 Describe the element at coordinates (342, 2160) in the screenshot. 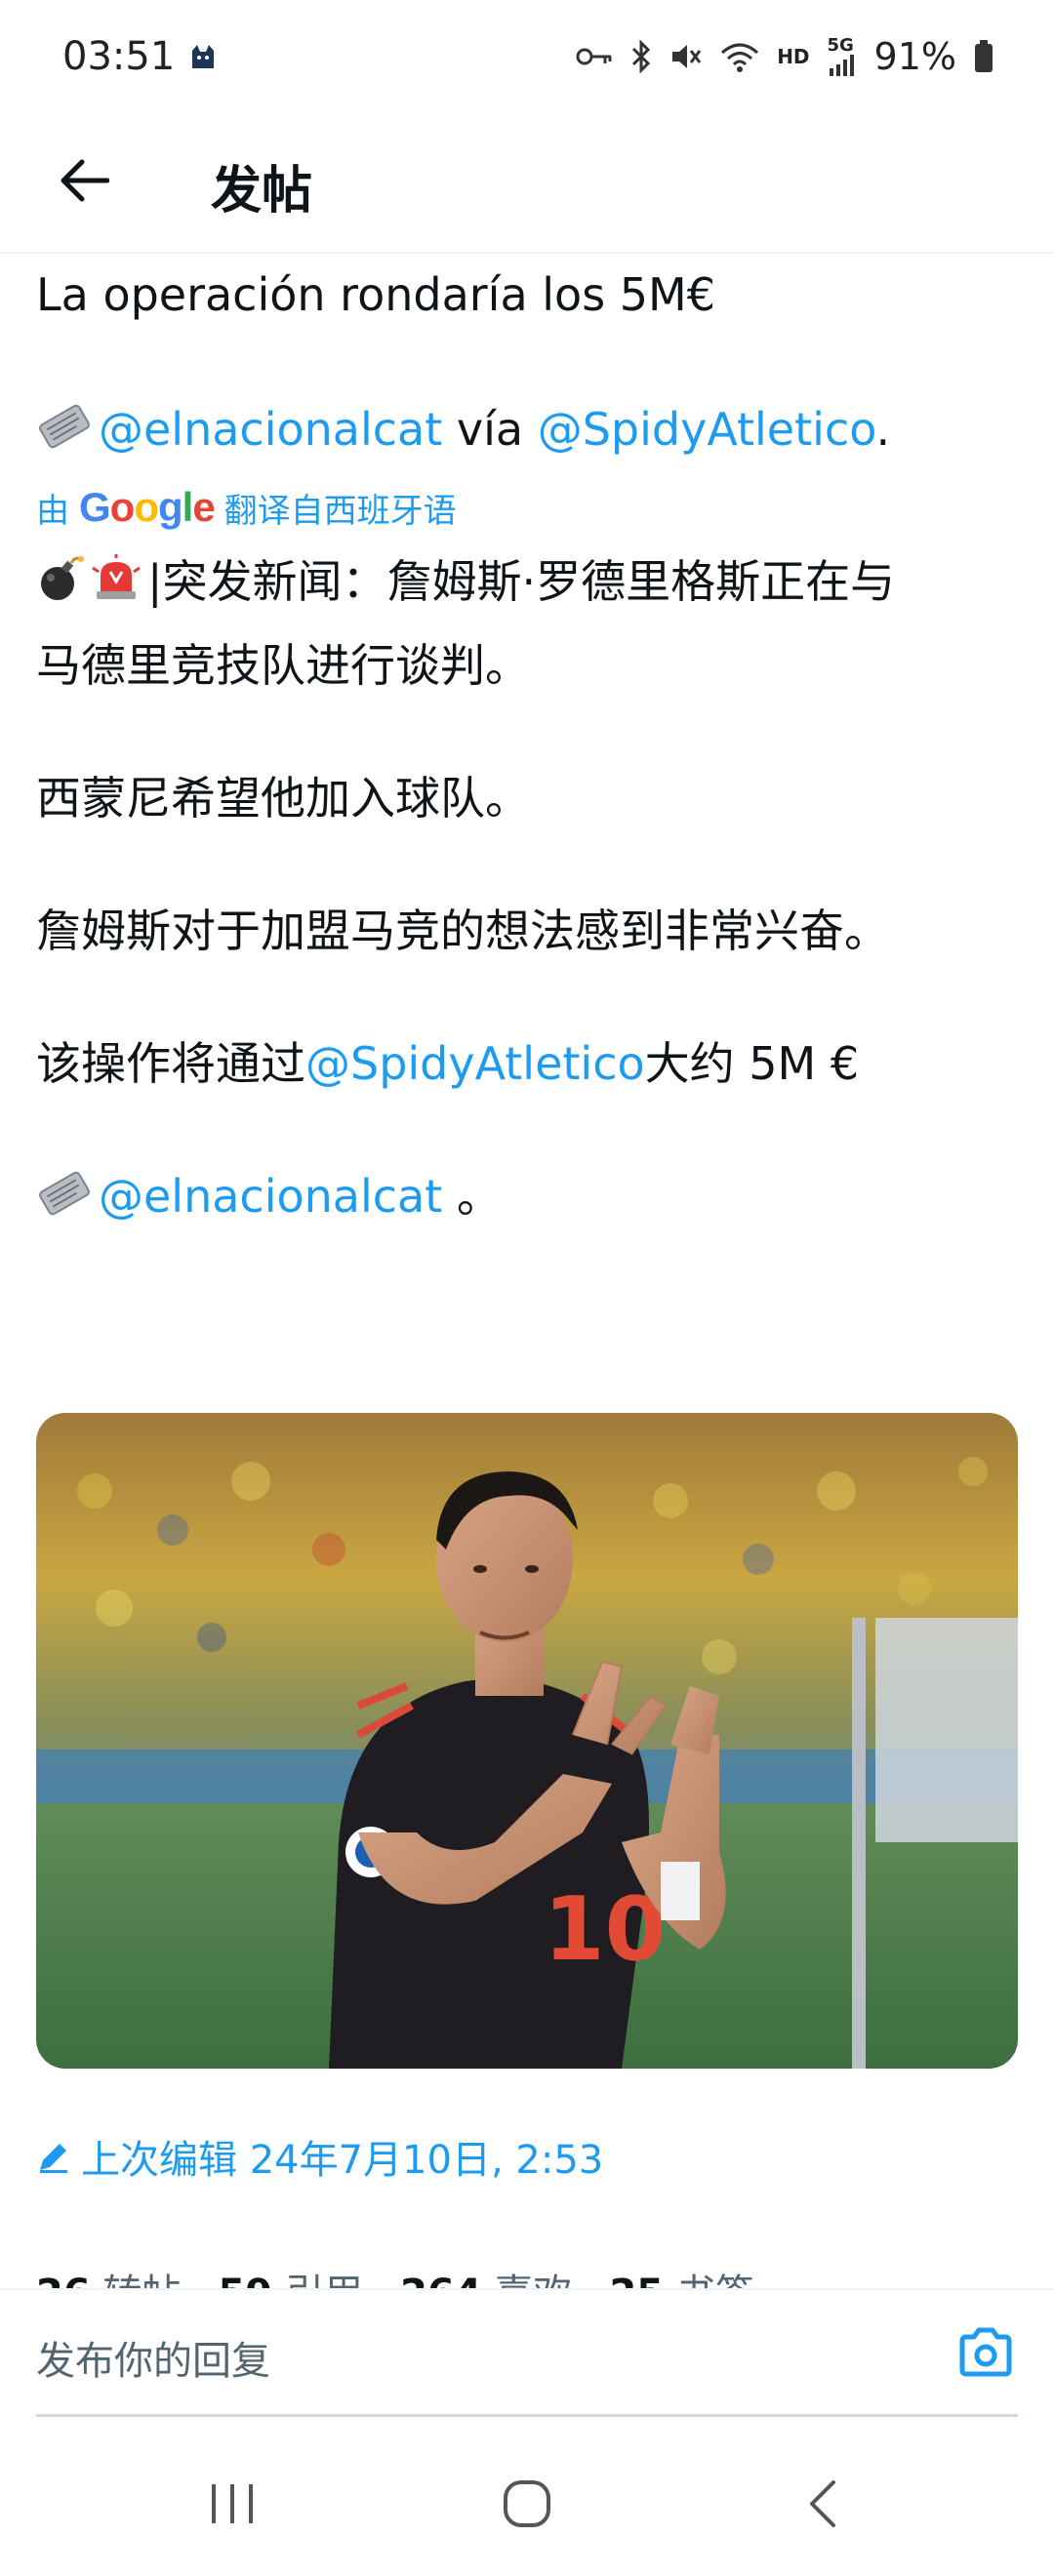

I see `last-edited-label: 上次编辑 24年7月10日, 2:53` at that location.